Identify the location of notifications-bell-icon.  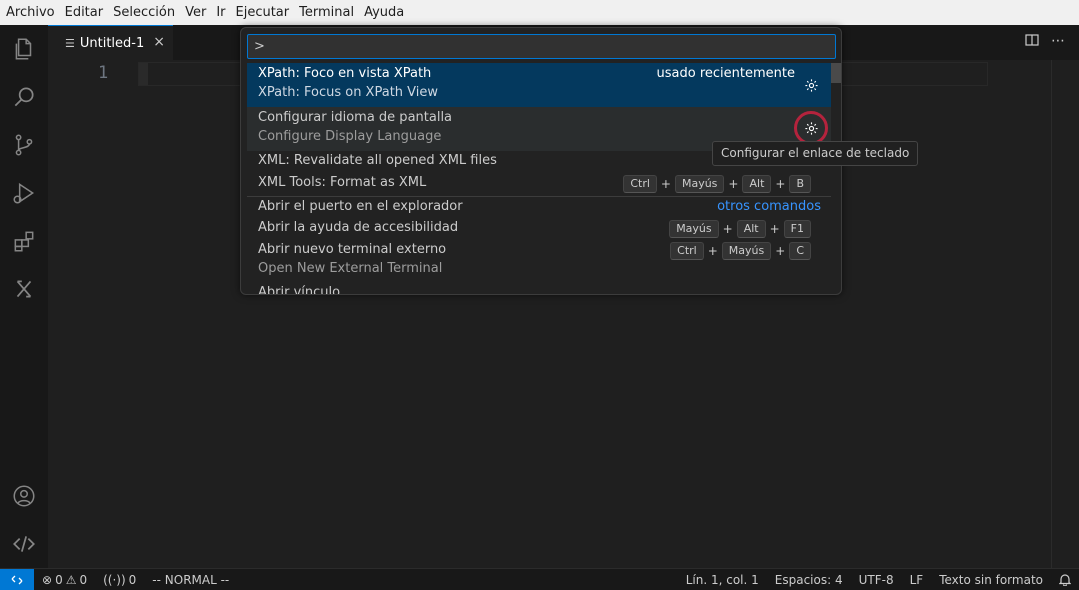
(1065, 579).